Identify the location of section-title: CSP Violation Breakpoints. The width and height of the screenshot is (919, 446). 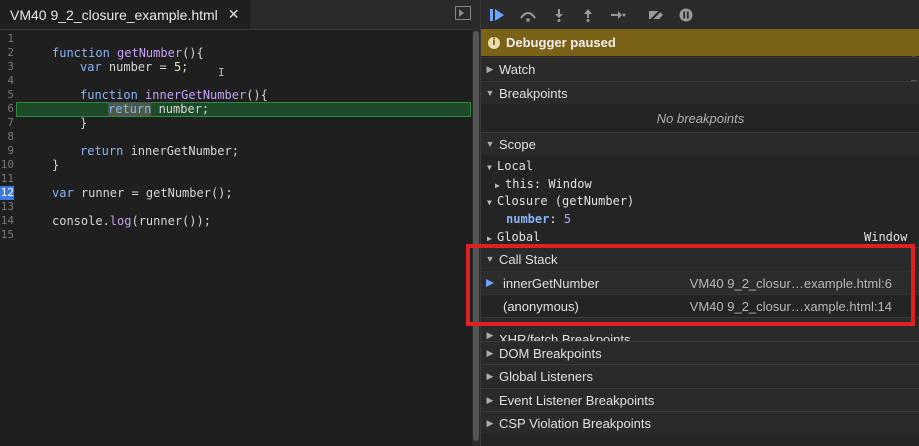
(575, 423).